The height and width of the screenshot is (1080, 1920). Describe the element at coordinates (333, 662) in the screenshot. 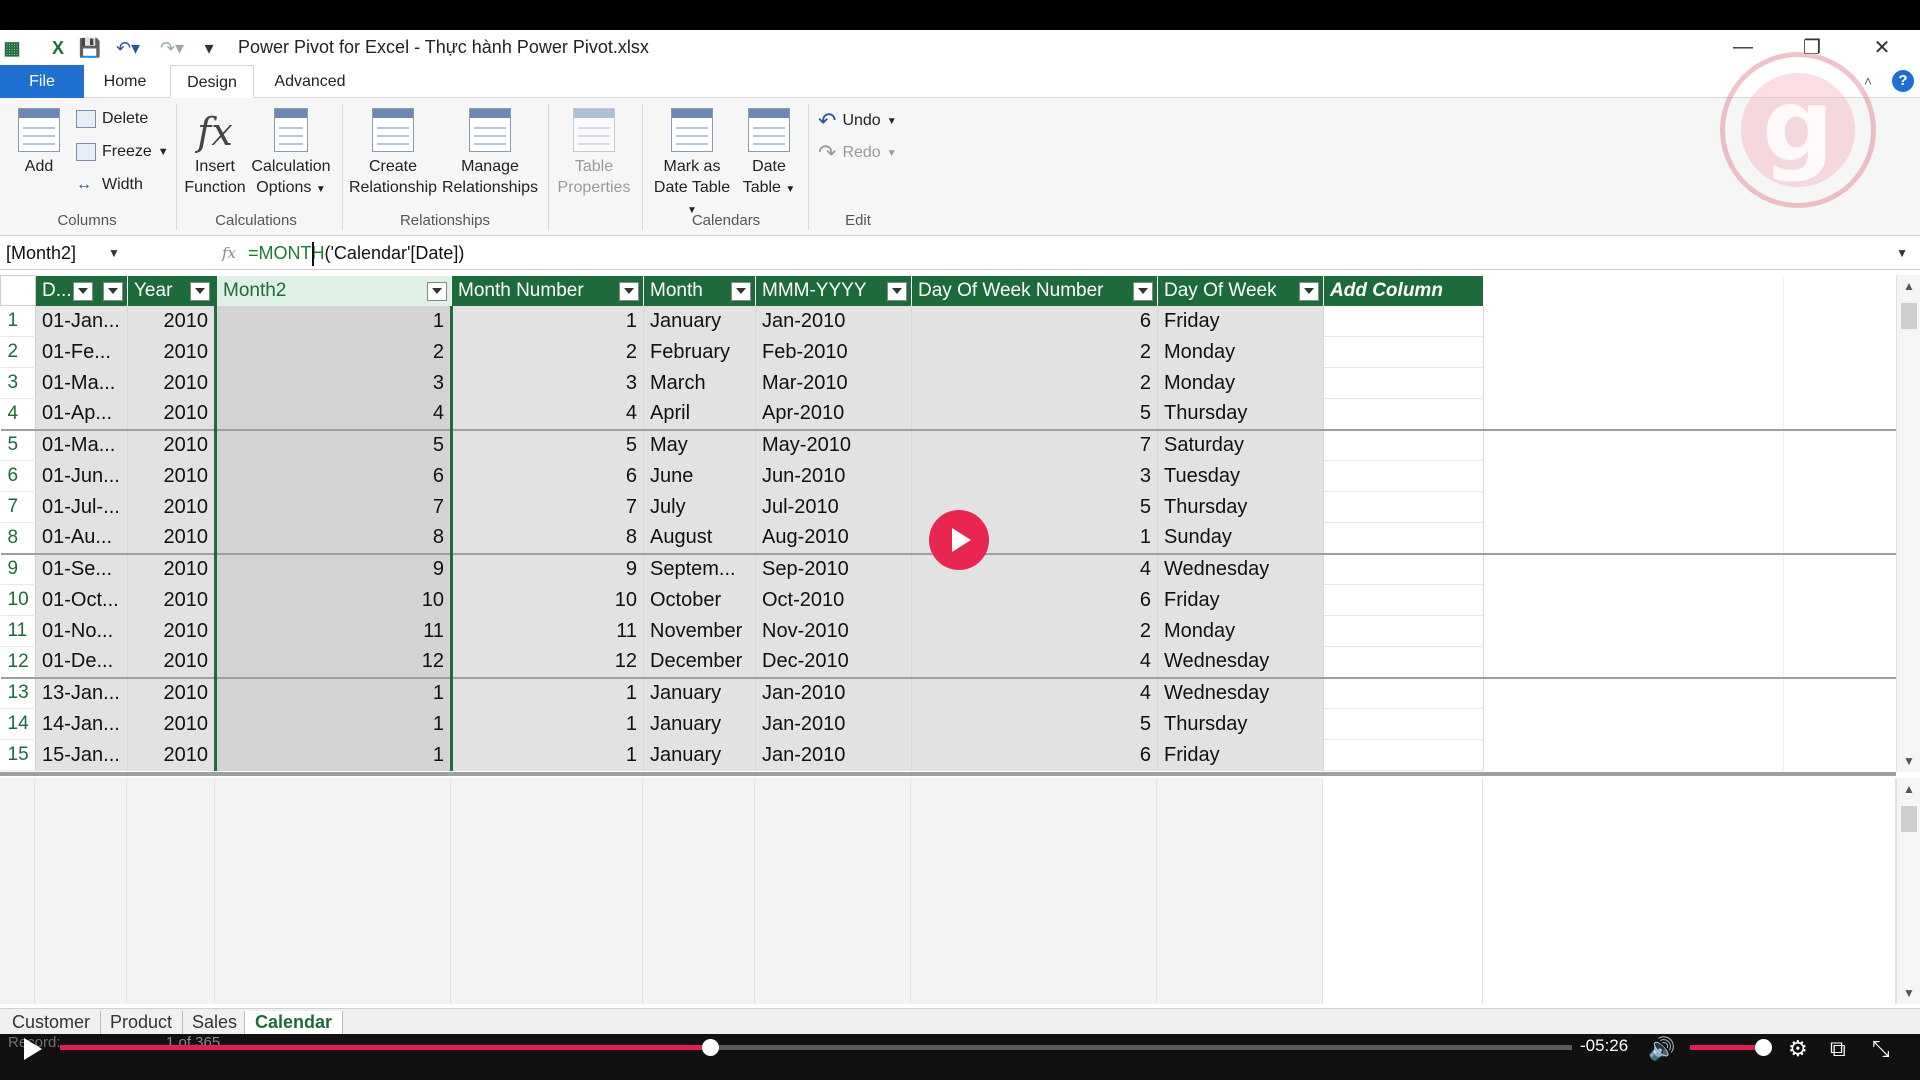

I see `cell-month2: 12` at that location.